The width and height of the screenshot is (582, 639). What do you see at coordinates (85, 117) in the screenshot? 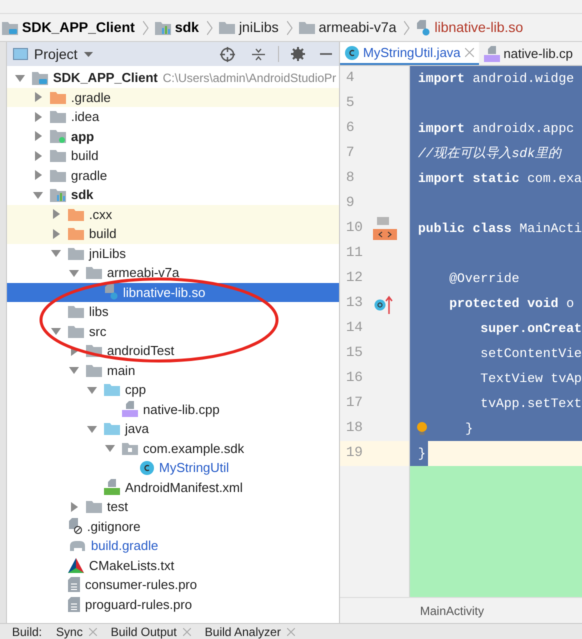
I see `item-label: .idea` at bounding box center [85, 117].